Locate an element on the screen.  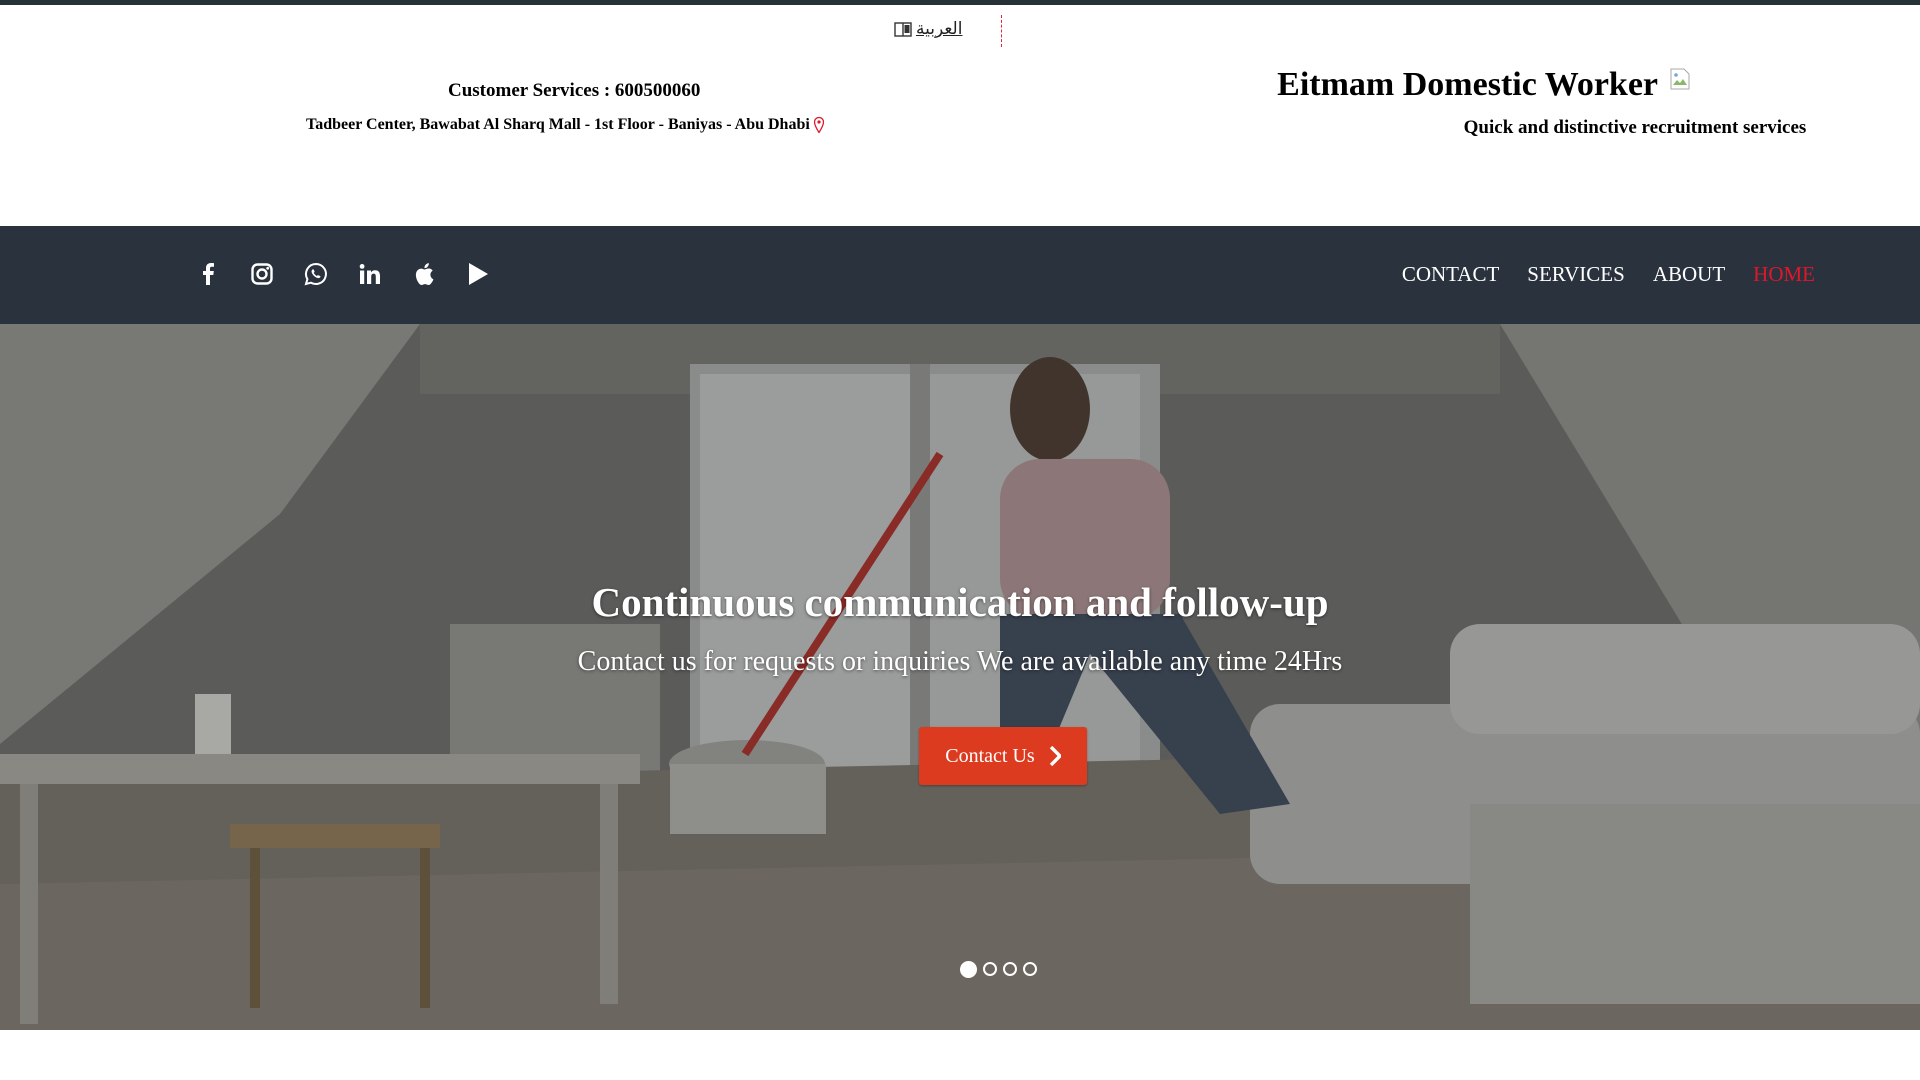
whatsapp-icon is located at coordinates (316, 274).